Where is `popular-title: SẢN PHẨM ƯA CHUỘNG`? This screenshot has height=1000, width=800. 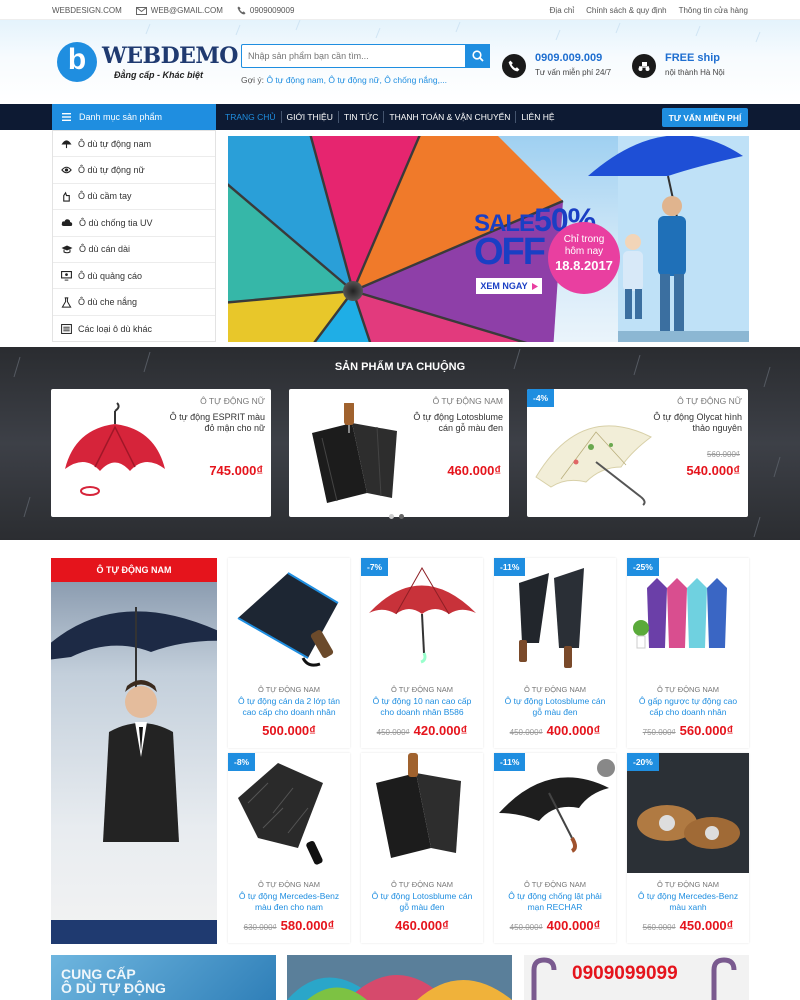
popular-title: SẢN PHẨM ƯA CHUỘNG is located at coordinates (400, 367).